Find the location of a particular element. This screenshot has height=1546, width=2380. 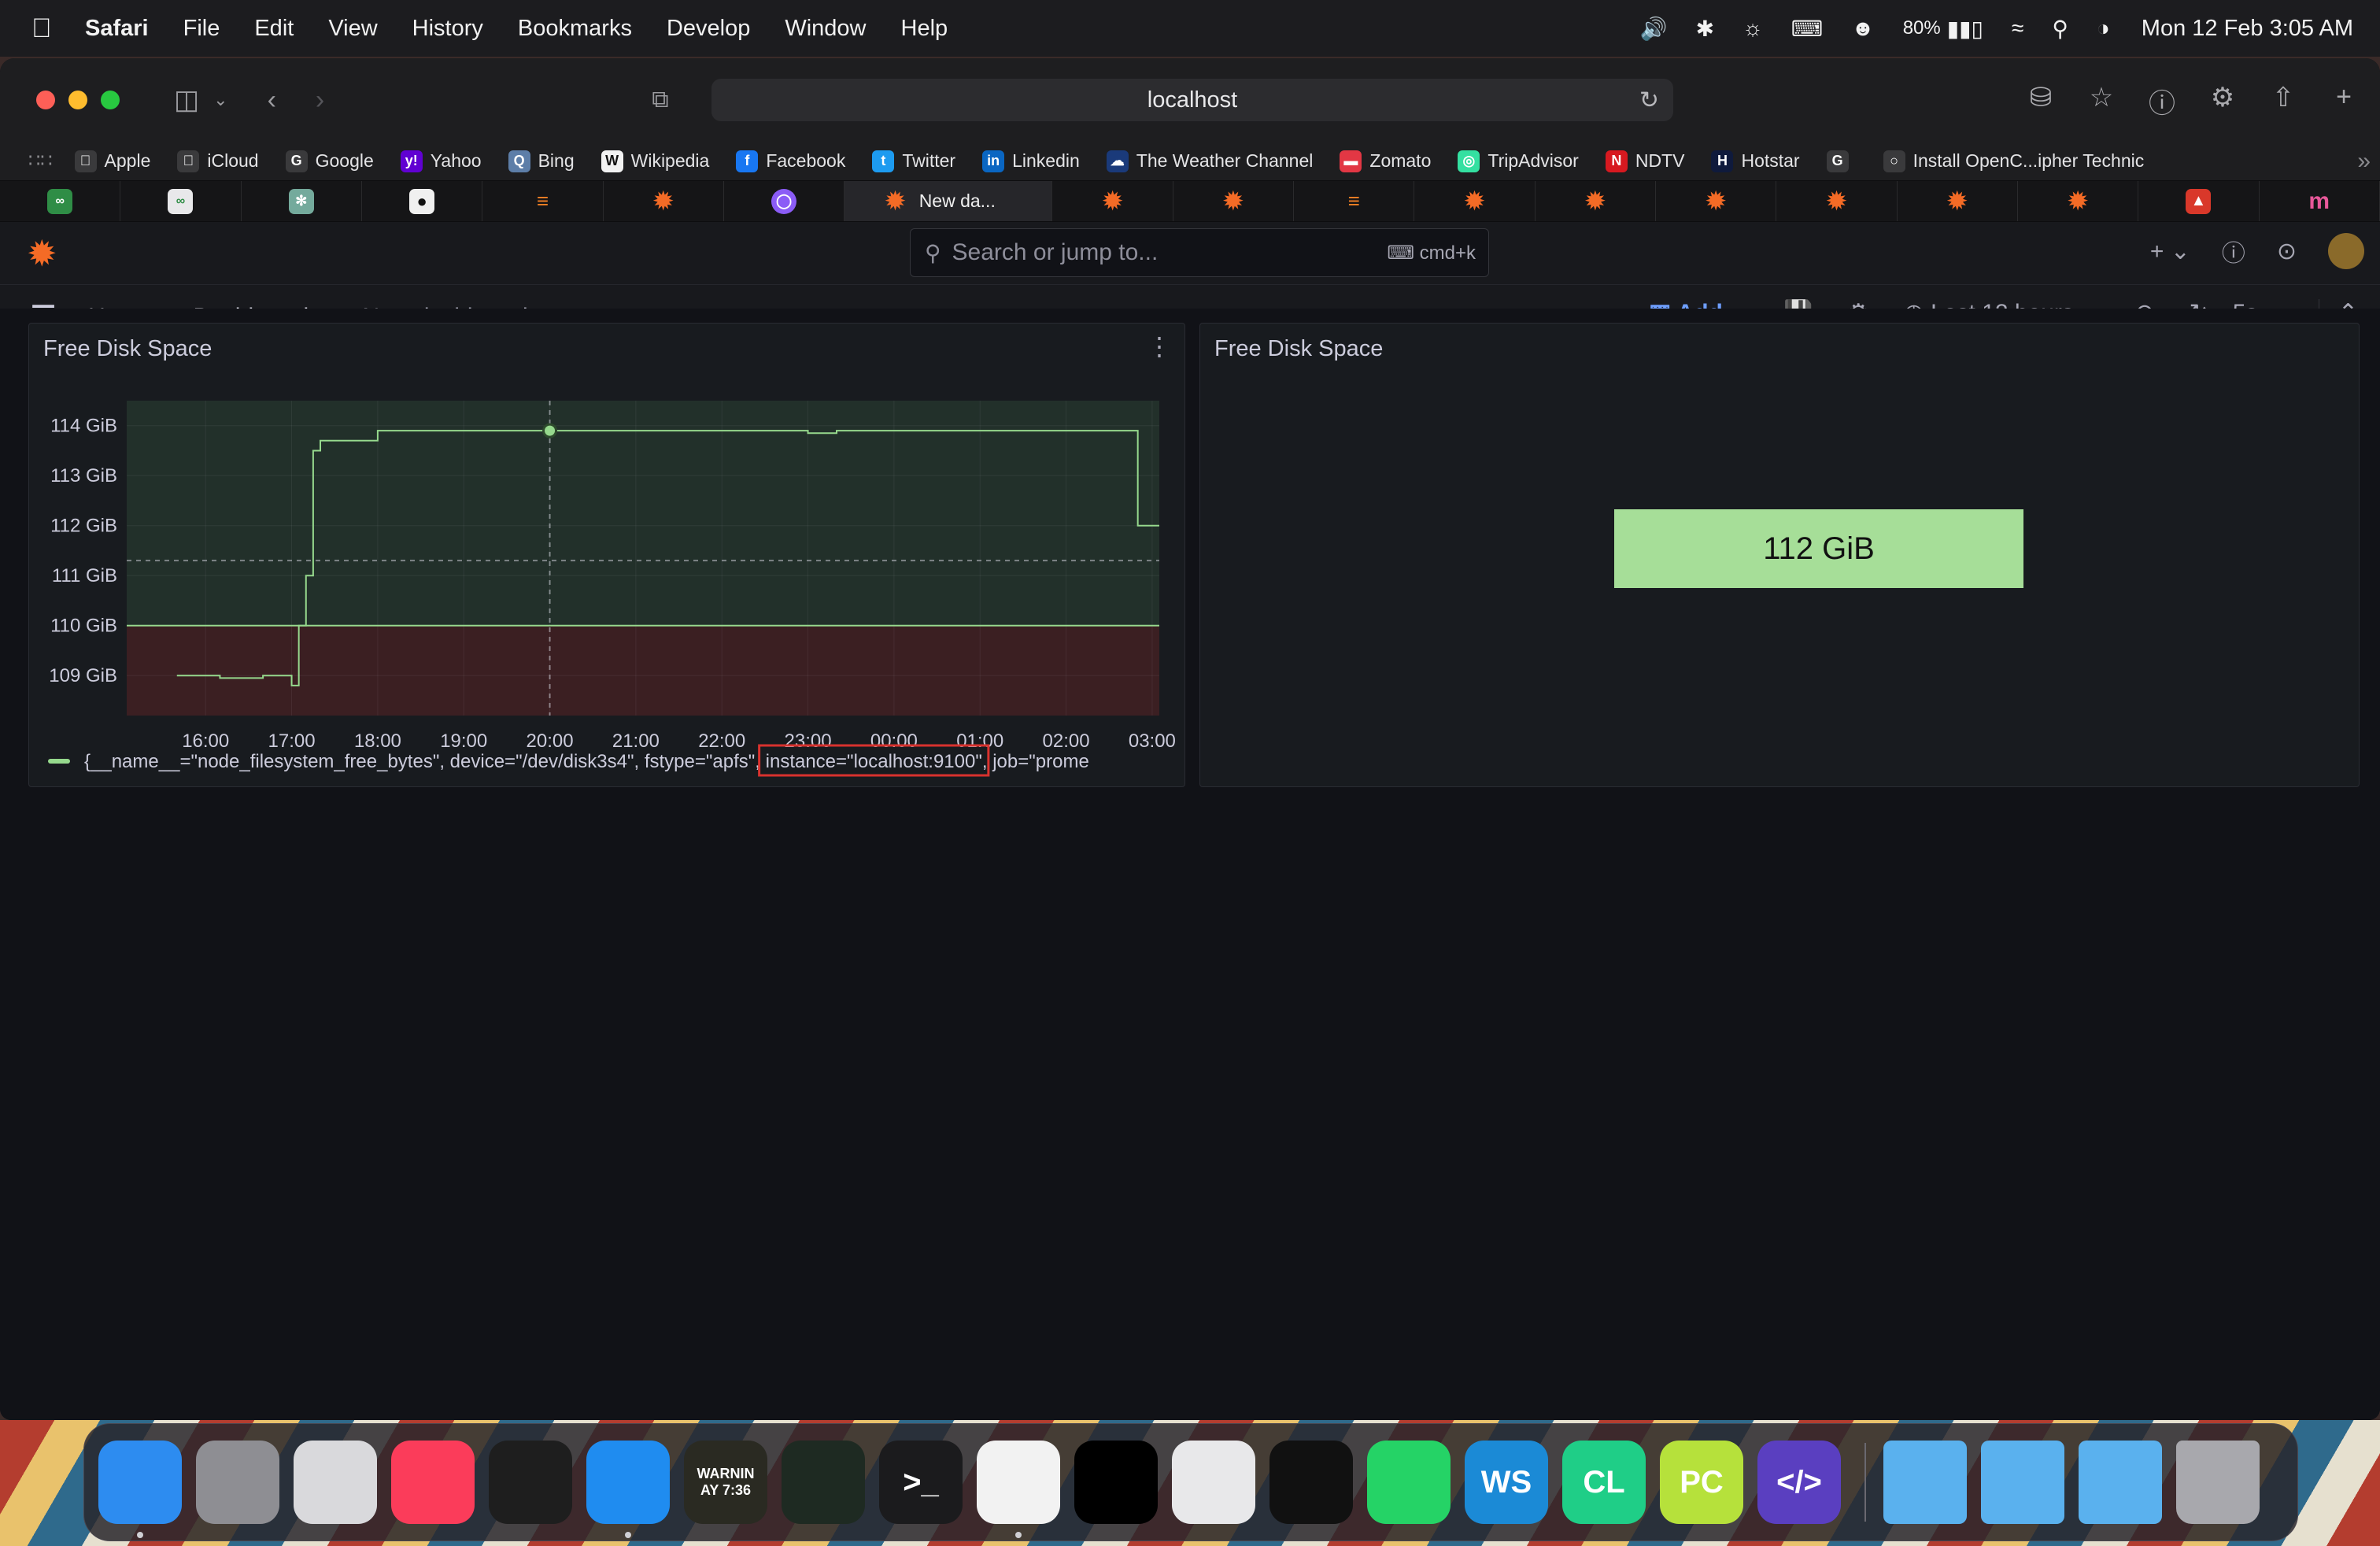

bookmark-ndtv: N NDTV is located at coordinates (1645, 161).